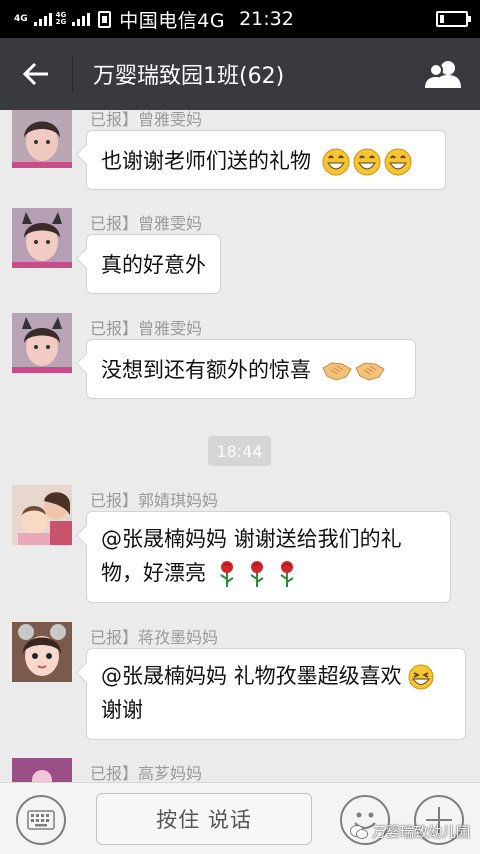  I want to click on signal-icon, so click(42, 19).